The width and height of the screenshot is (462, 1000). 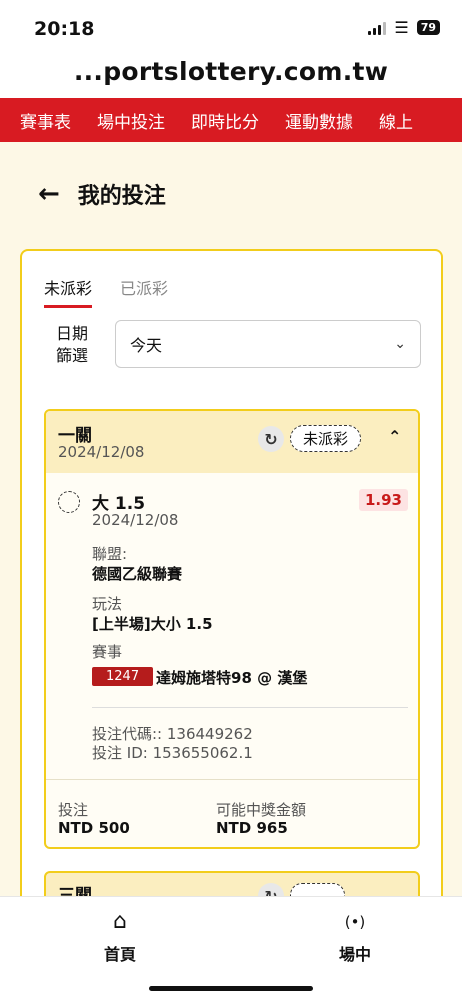 I want to click on odds-badge: 1.93, so click(x=383, y=500).